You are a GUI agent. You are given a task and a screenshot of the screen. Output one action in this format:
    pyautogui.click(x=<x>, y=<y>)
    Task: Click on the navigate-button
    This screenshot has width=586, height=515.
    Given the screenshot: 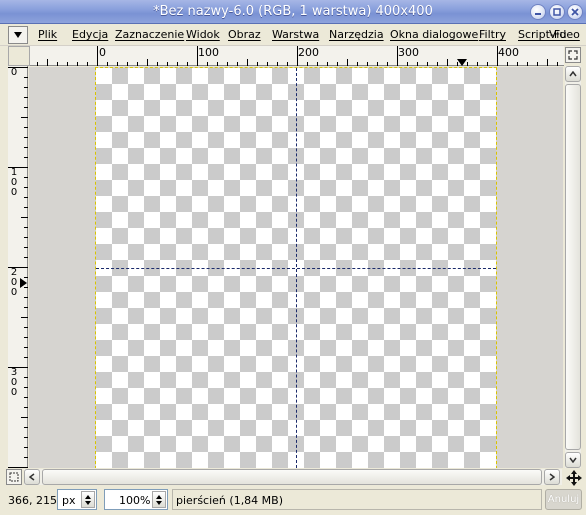 What is the action you would take?
    pyautogui.click(x=574, y=478)
    